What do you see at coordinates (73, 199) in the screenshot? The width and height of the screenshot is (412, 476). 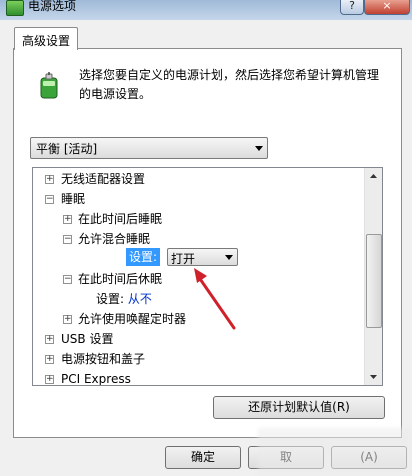 I see `tree-item-label: 睡眠` at bounding box center [73, 199].